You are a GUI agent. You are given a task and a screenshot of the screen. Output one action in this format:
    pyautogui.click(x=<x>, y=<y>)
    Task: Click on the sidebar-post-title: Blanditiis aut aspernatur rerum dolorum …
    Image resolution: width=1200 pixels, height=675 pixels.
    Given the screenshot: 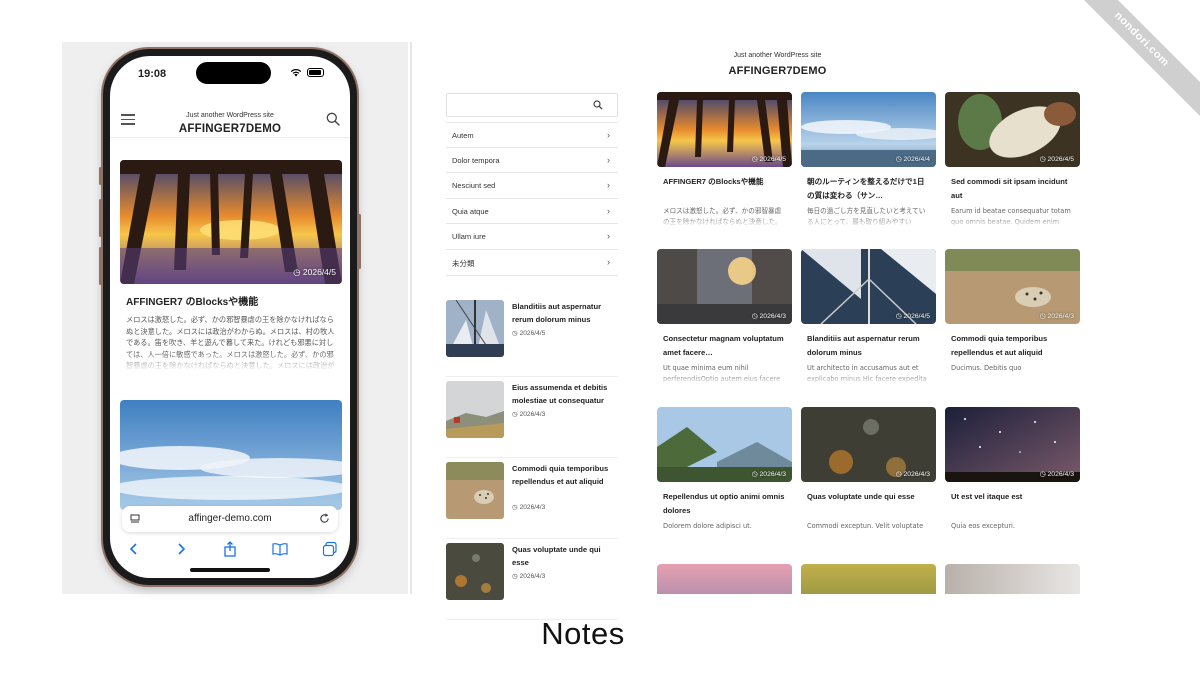 What is the action you would take?
    pyautogui.click(x=565, y=313)
    